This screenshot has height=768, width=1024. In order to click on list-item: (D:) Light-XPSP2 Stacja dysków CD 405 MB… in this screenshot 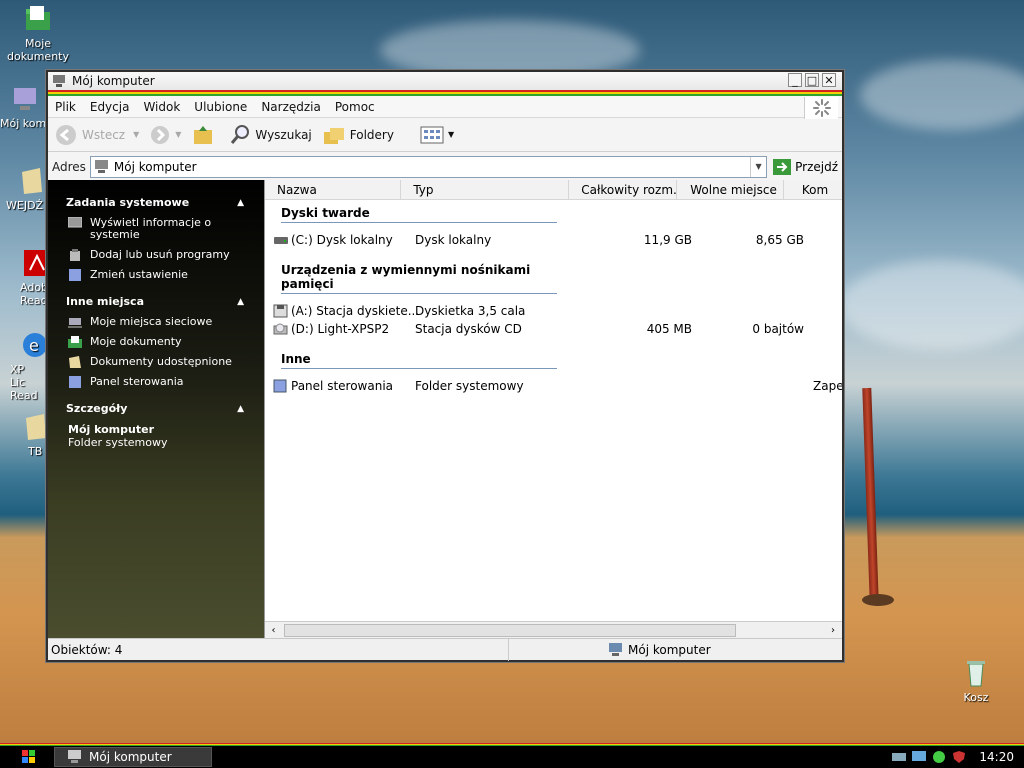, I will do `click(553, 329)`.